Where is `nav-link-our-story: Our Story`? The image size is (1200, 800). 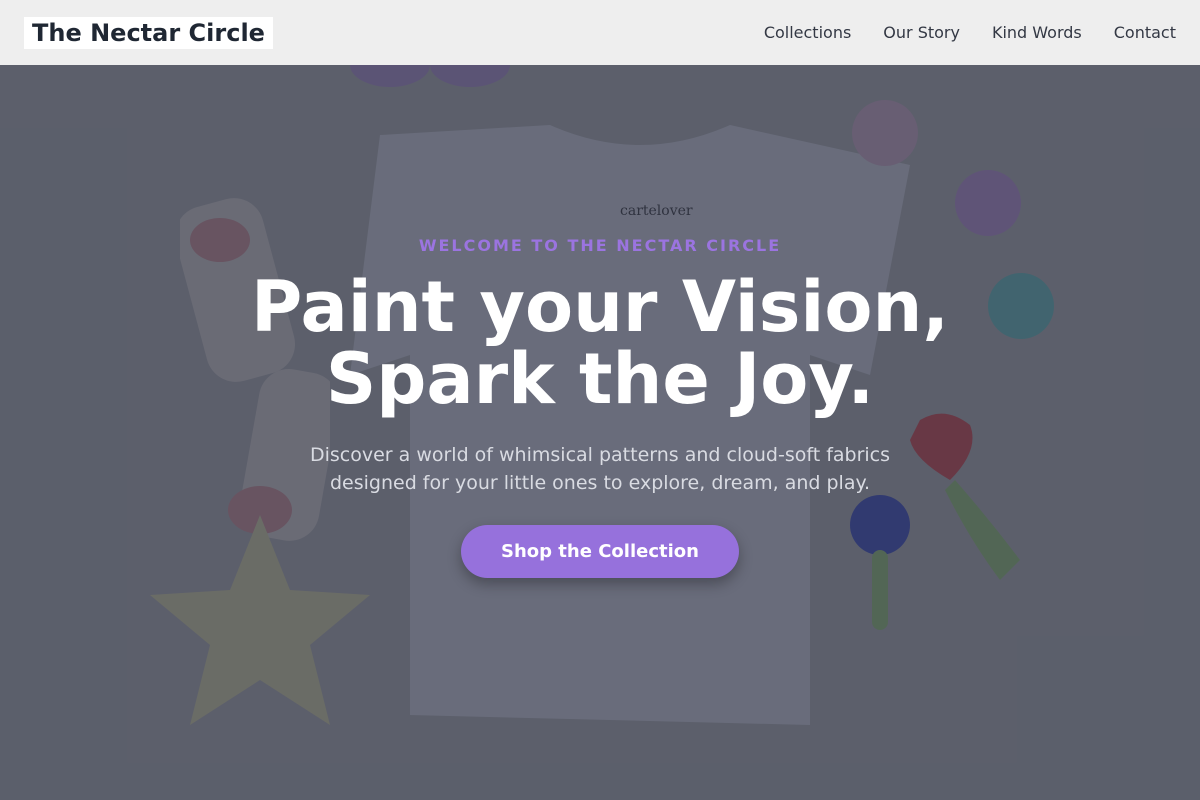
nav-link-our-story: Our Story is located at coordinates (921, 32).